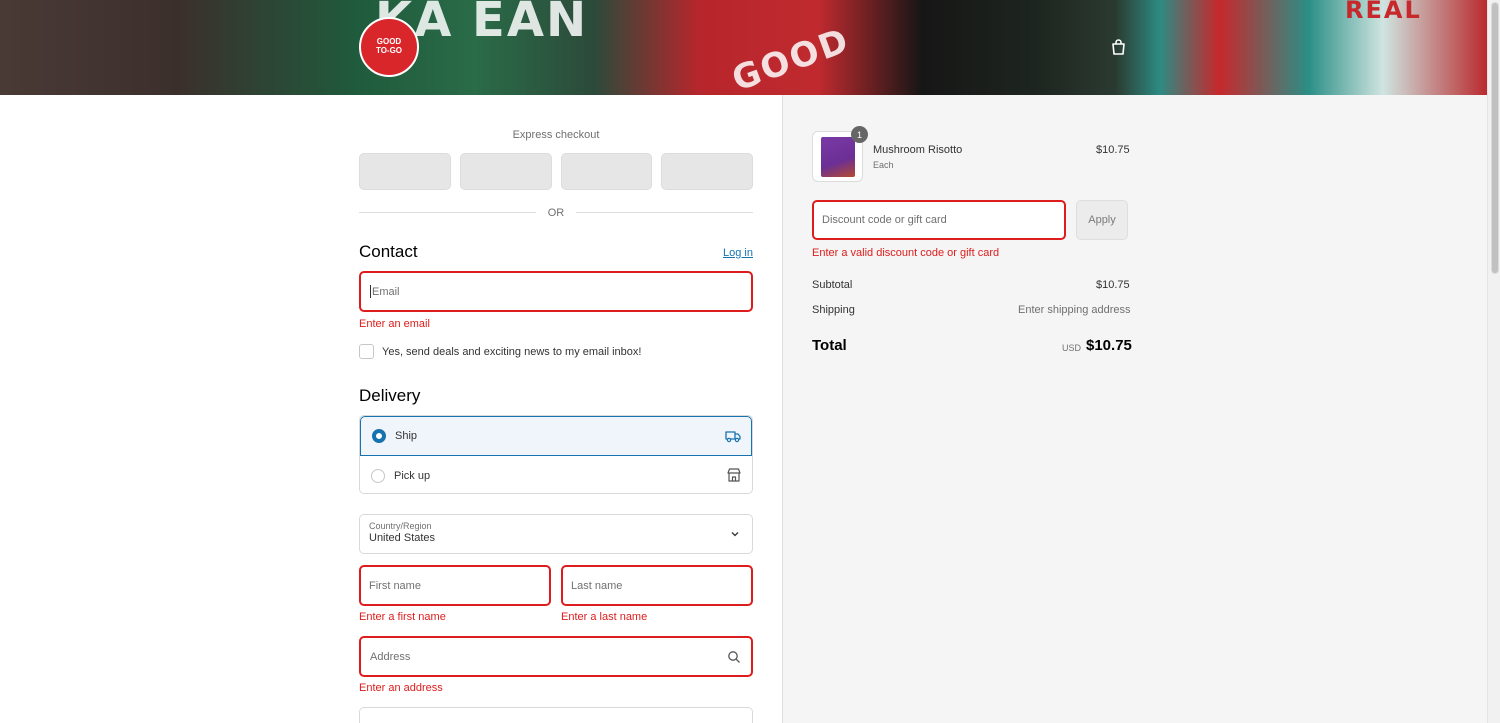 Image resolution: width=1500 pixels, height=723 pixels. I want to click on address-placeholder: Address, so click(390, 656).